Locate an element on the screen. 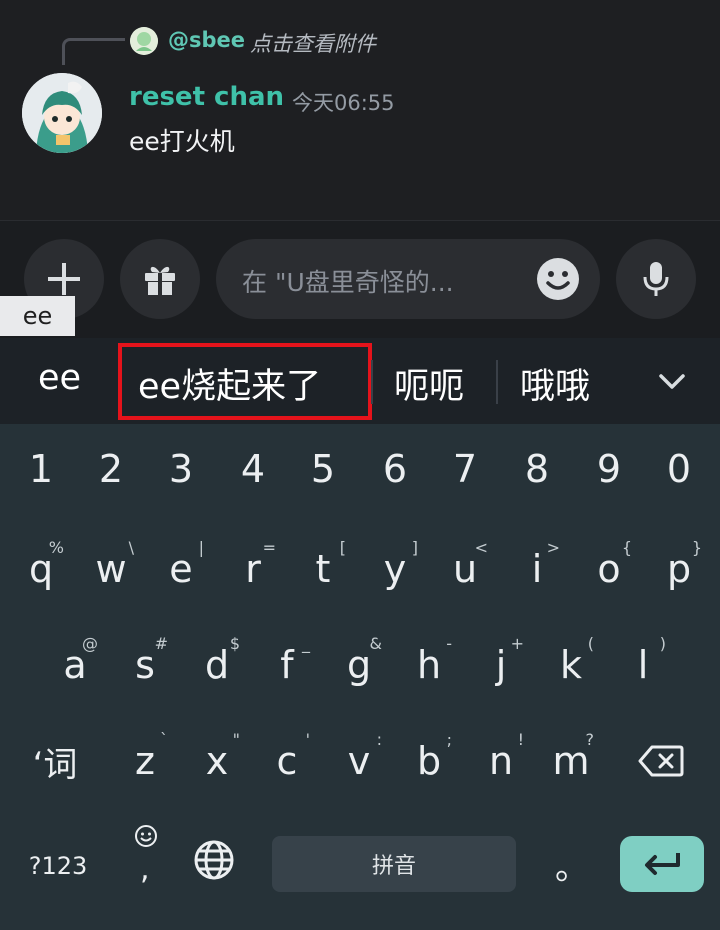  key-label: p is located at coordinates (679, 569).